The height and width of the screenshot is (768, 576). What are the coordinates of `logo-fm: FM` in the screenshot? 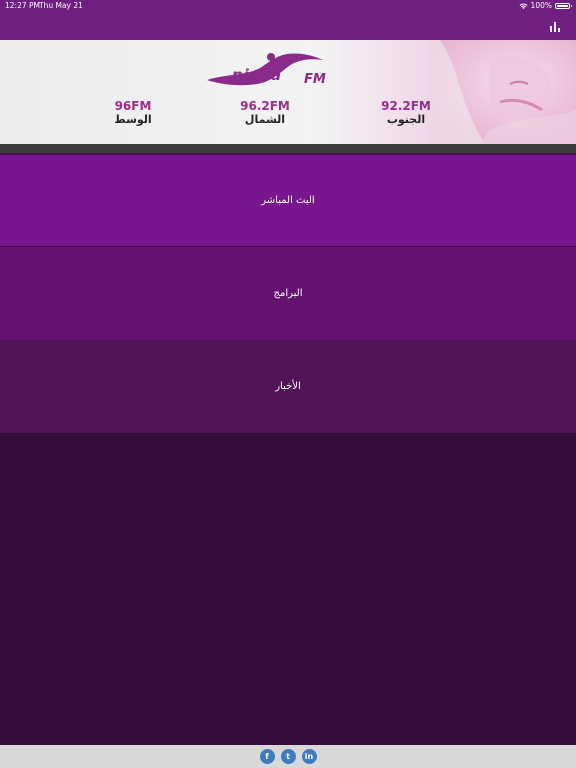 It's located at (315, 79).